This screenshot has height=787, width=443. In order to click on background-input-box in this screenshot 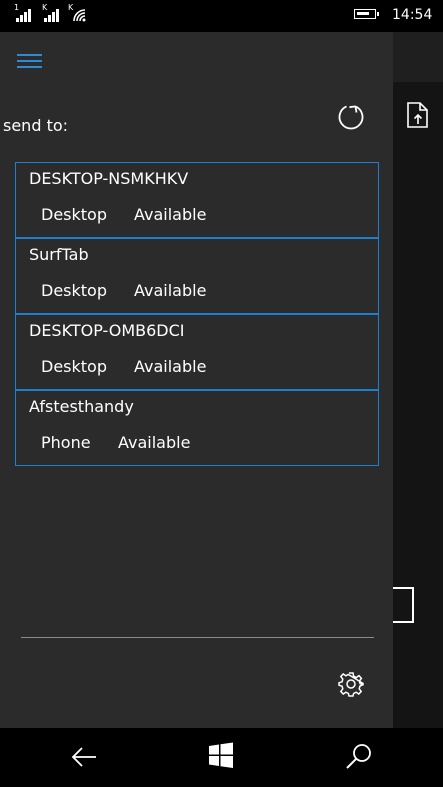, I will do `click(403, 605)`.